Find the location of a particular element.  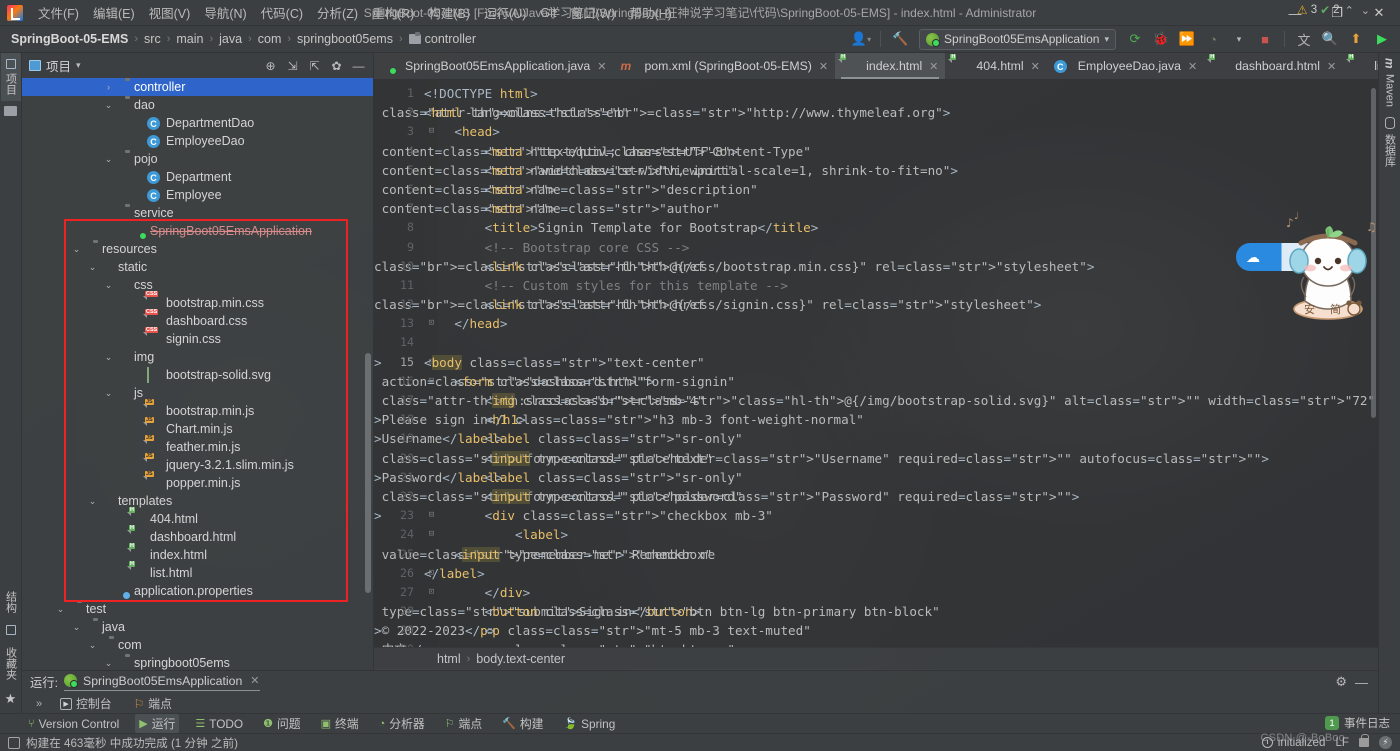

editor-tab-index.html: Hindex.html ✕ is located at coordinates (890, 66).